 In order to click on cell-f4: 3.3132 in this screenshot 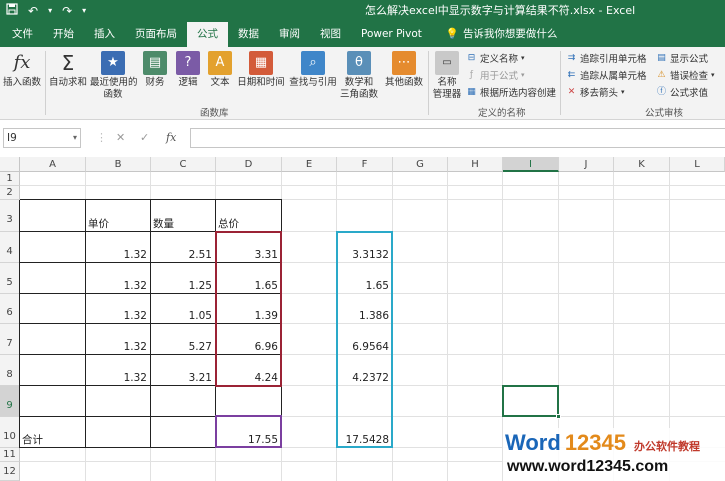, I will do `click(363, 255)`.